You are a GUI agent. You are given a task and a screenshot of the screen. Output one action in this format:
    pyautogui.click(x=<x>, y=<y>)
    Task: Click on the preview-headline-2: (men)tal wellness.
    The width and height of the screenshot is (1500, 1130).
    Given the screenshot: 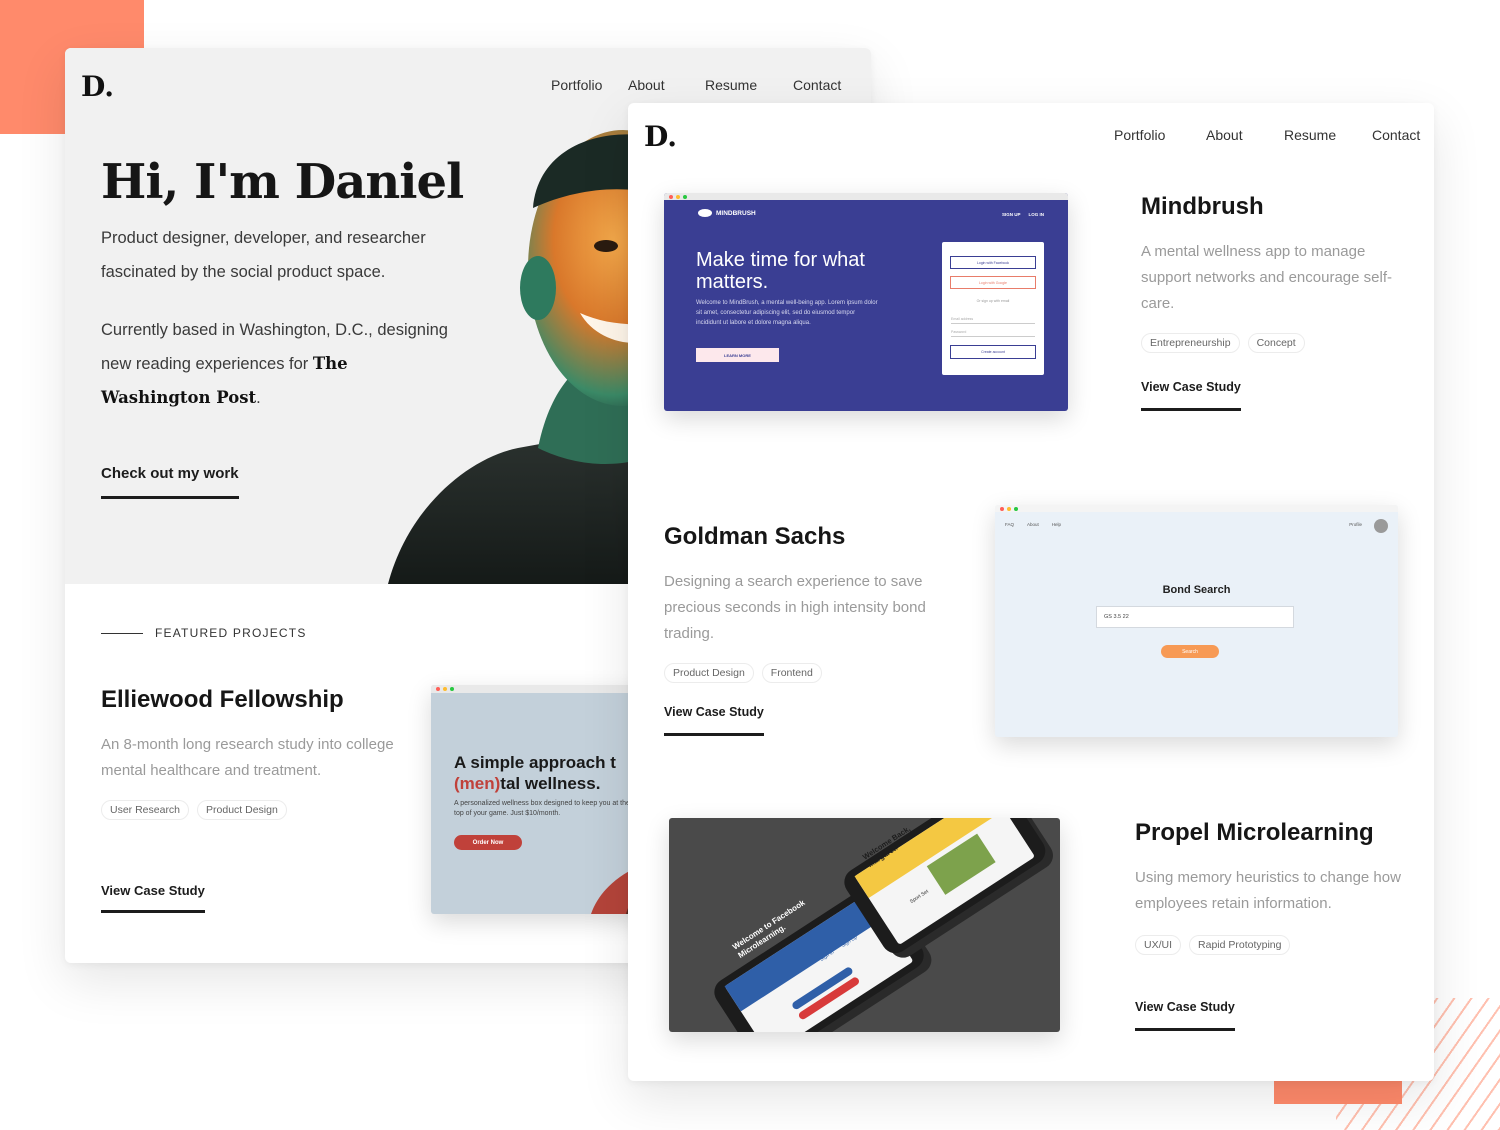 What is the action you would take?
    pyautogui.click(x=527, y=784)
    